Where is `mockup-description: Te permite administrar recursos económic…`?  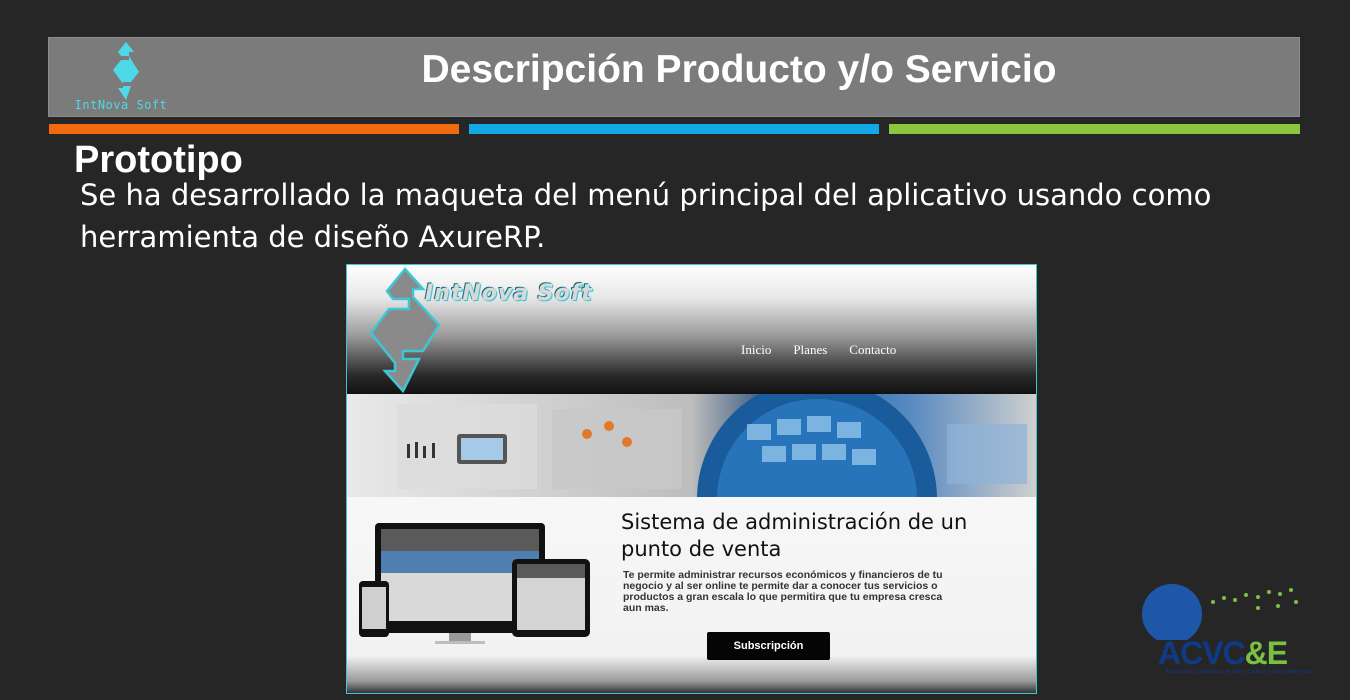
mockup-description: Te permite administrar recursos económic… is located at coordinates (783, 591).